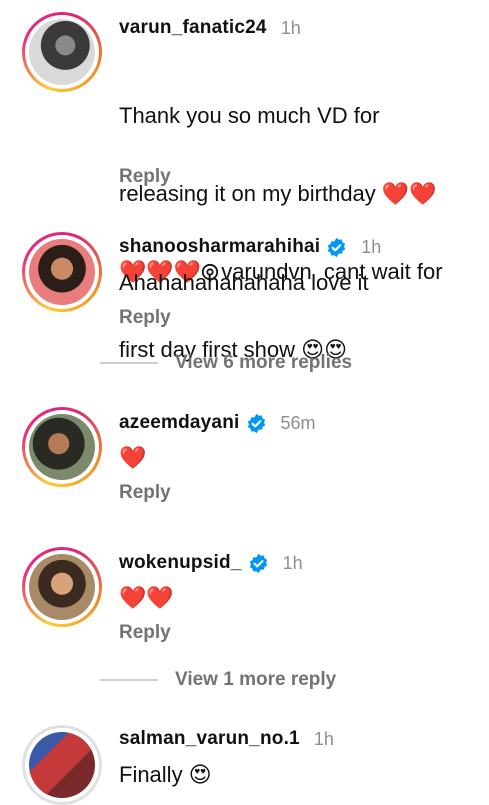 This screenshot has width=489, height=805. What do you see at coordinates (219, 247) in the screenshot?
I see `username: shanoosharmarahihai` at bounding box center [219, 247].